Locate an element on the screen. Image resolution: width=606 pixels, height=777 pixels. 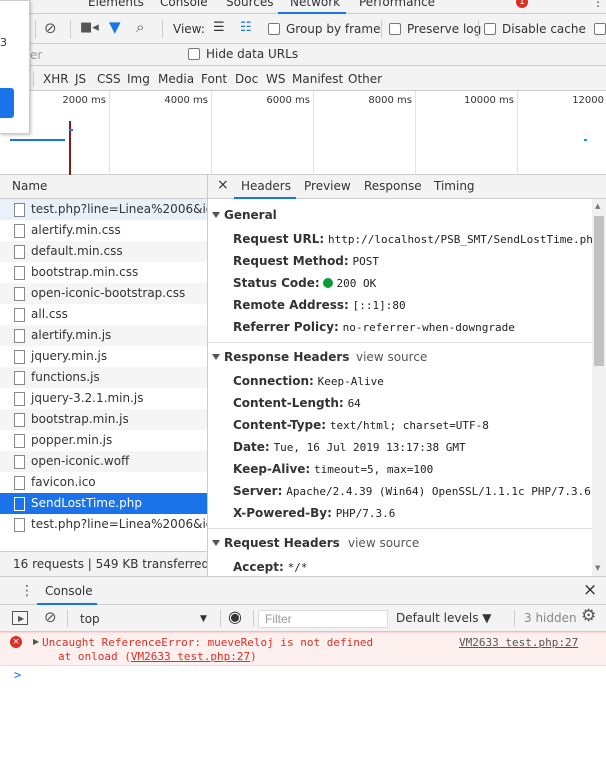
request-row: jquery.min.js is located at coordinates (103, 356).